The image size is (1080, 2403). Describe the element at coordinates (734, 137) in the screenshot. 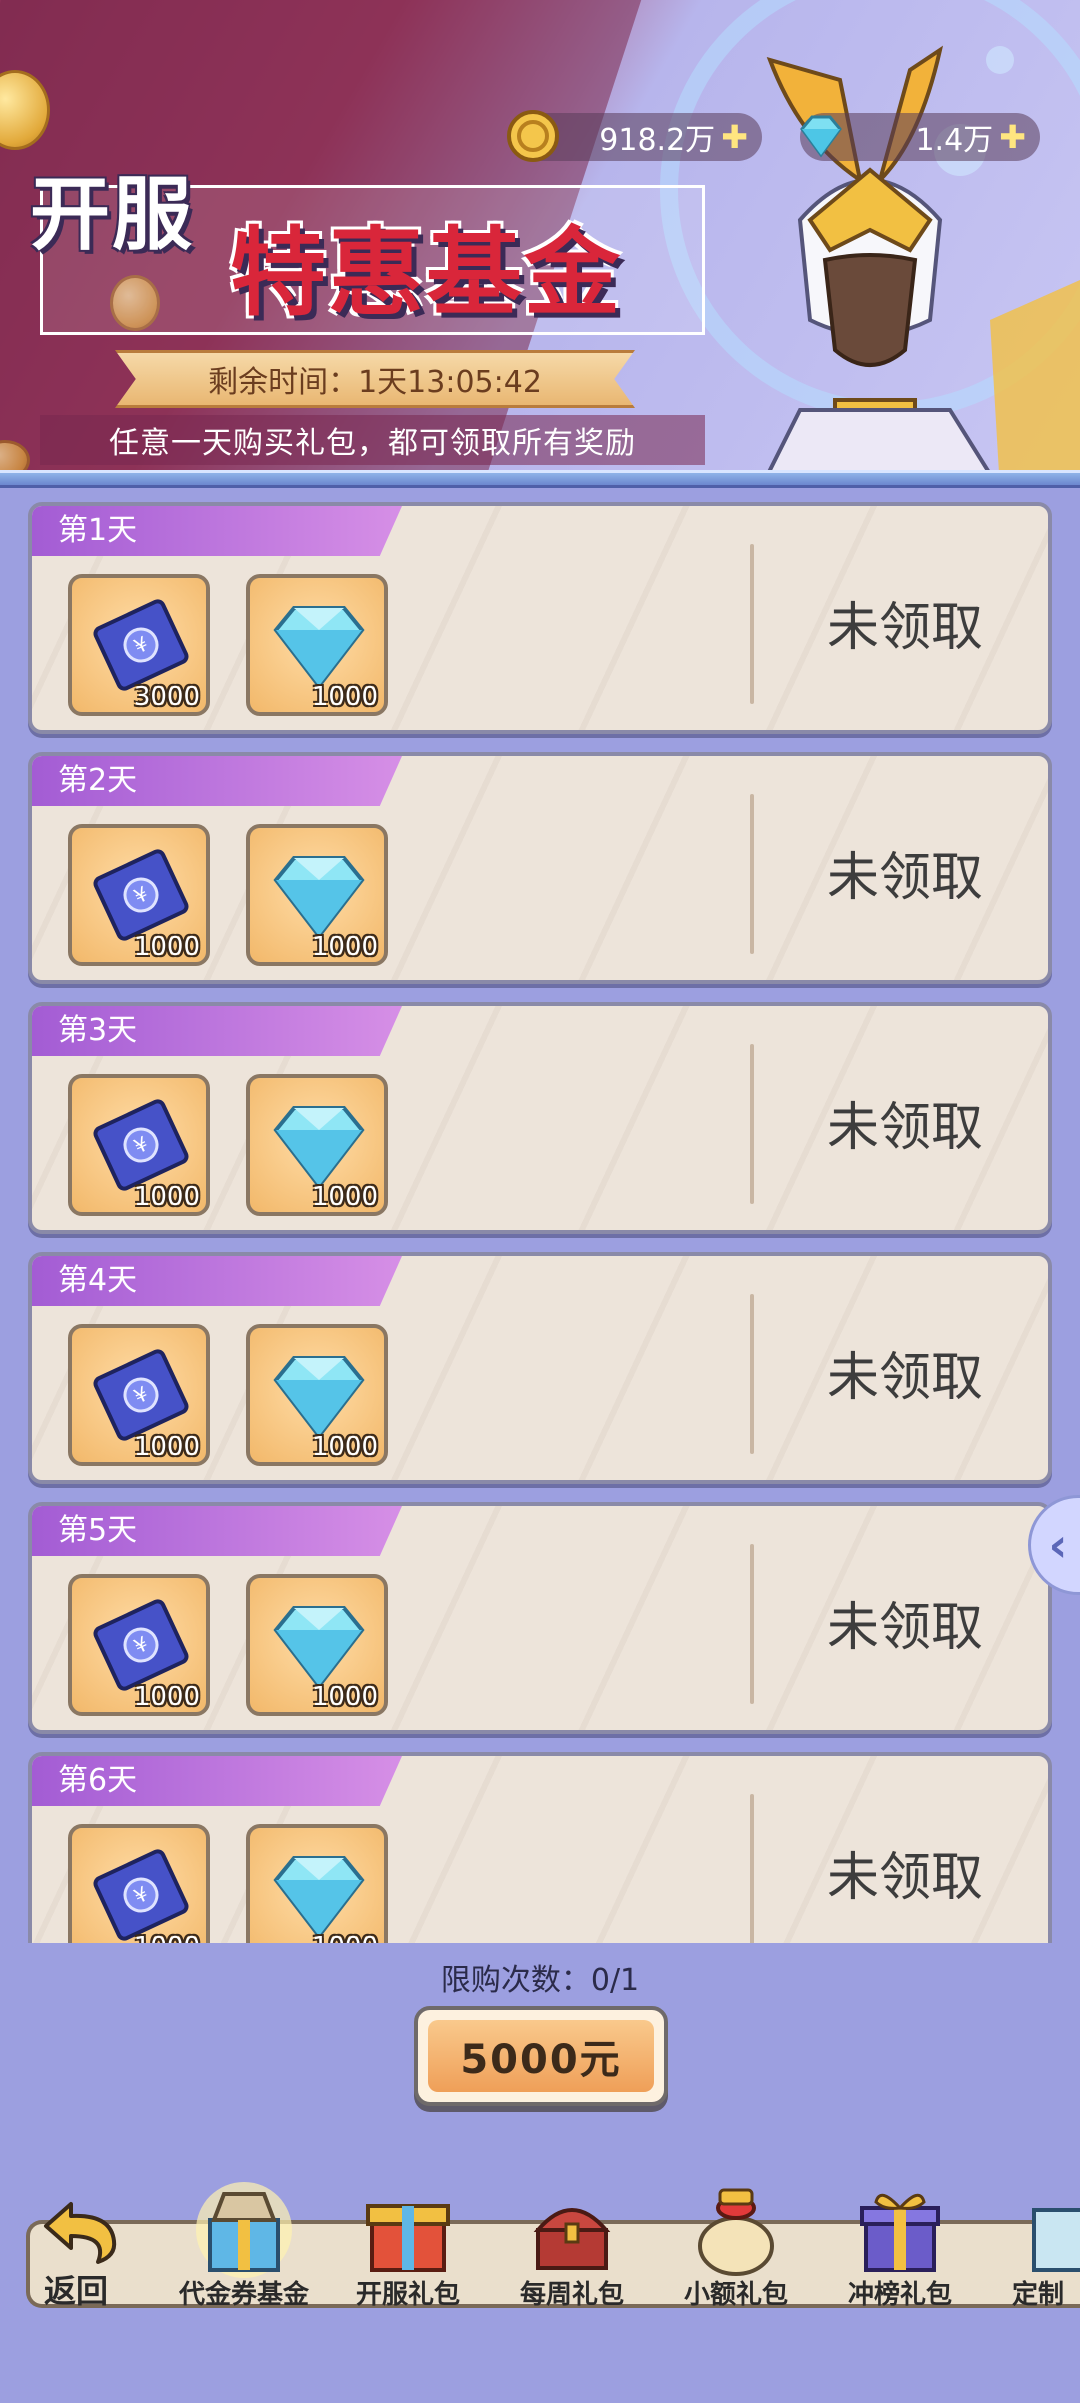

I see `add-gold-icon: ✚` at that location.